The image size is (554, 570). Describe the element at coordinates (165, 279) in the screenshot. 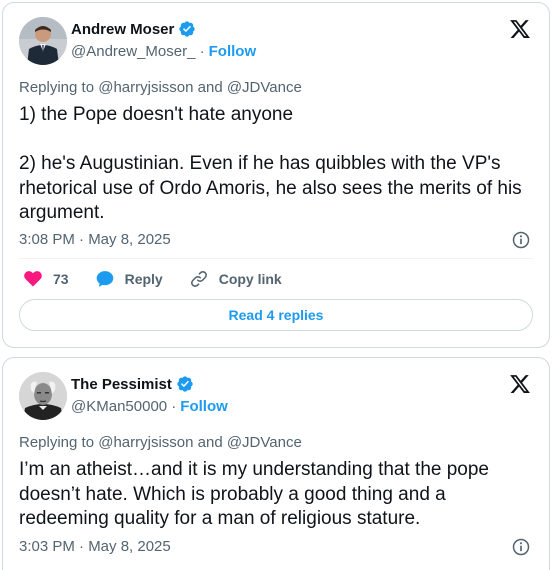

I see `action-bar: 73 Reply Copy link` at that location.